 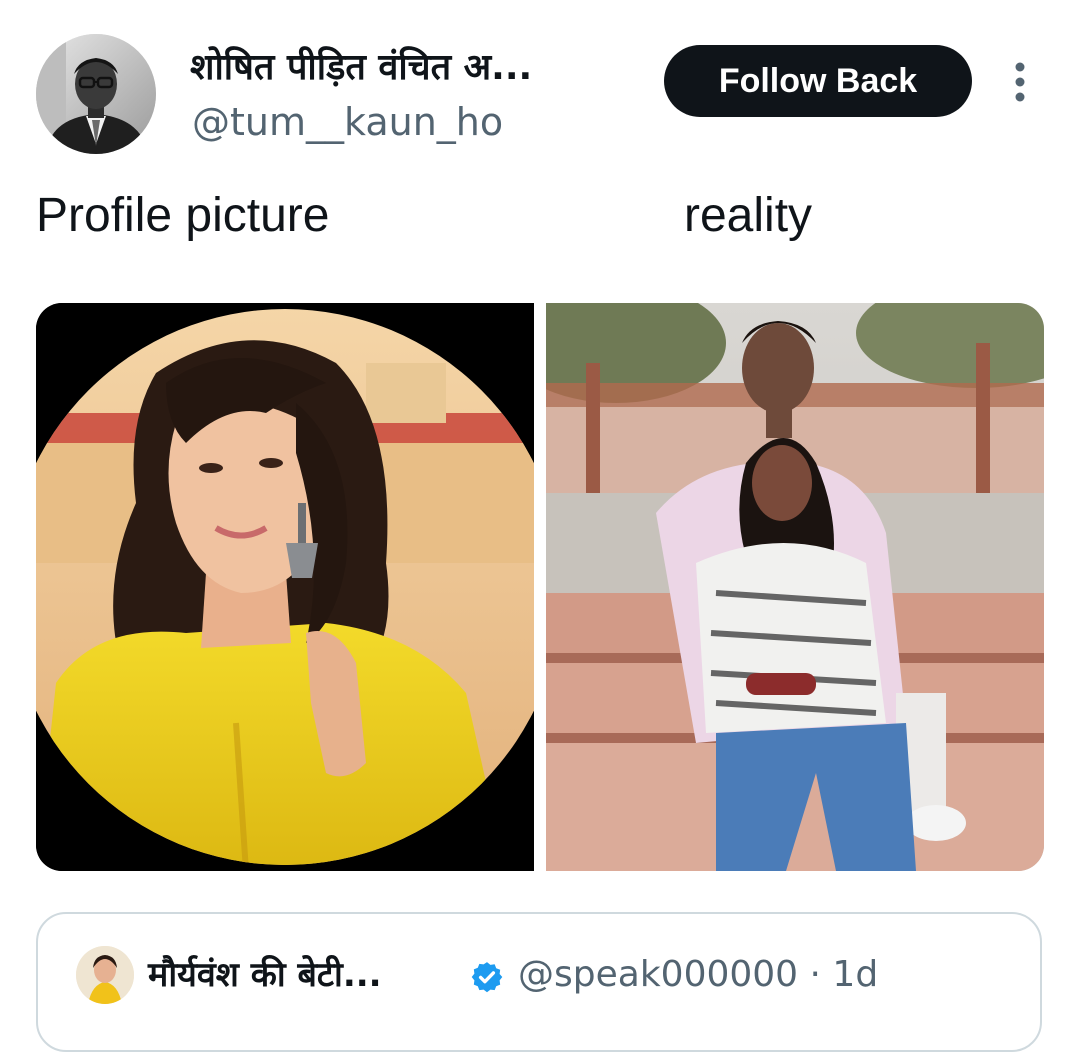 I want to click on more-options-button, so click(x=1020, y=82).